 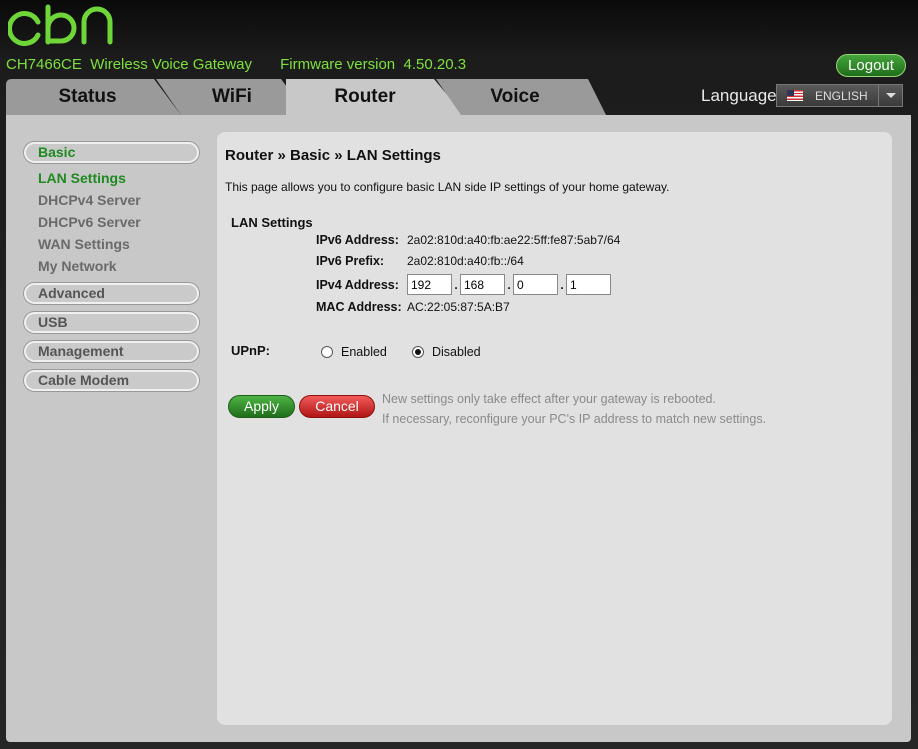 What do you see at coordinates (418, 352) in the screenshot?
I see `radio-on-icon` at bounding box center [418, 352].